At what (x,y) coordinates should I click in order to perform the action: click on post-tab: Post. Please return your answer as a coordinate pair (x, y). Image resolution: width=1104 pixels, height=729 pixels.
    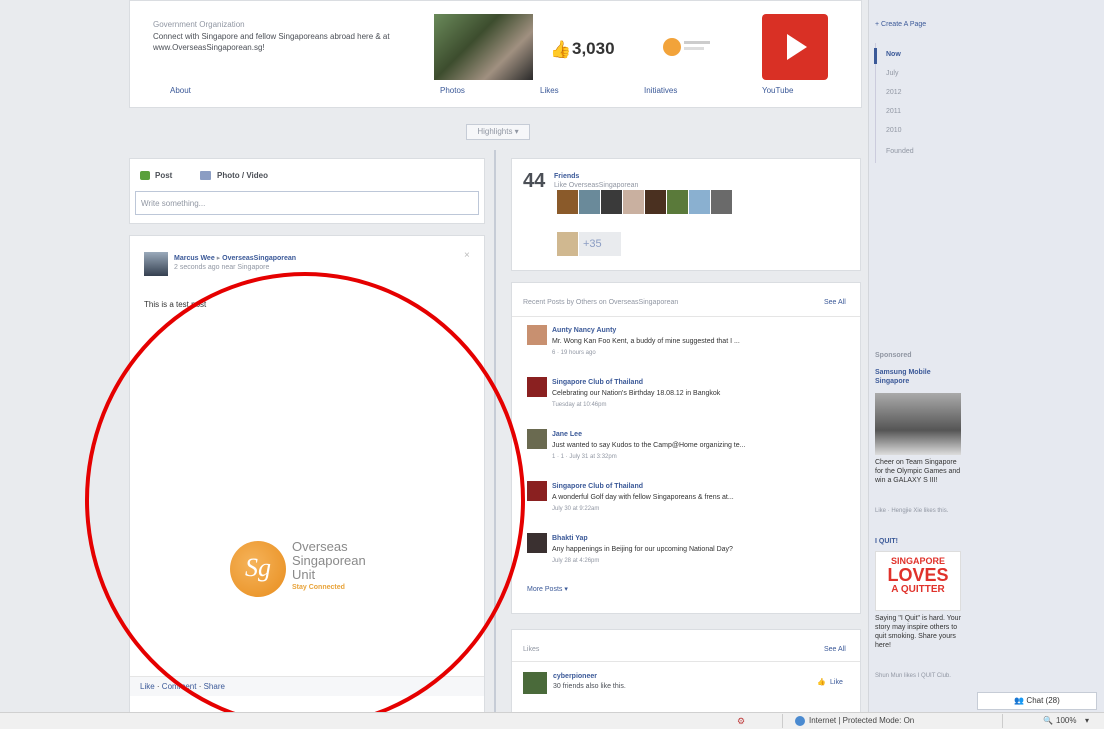
    Looking at the image, I should click on (163, 175).